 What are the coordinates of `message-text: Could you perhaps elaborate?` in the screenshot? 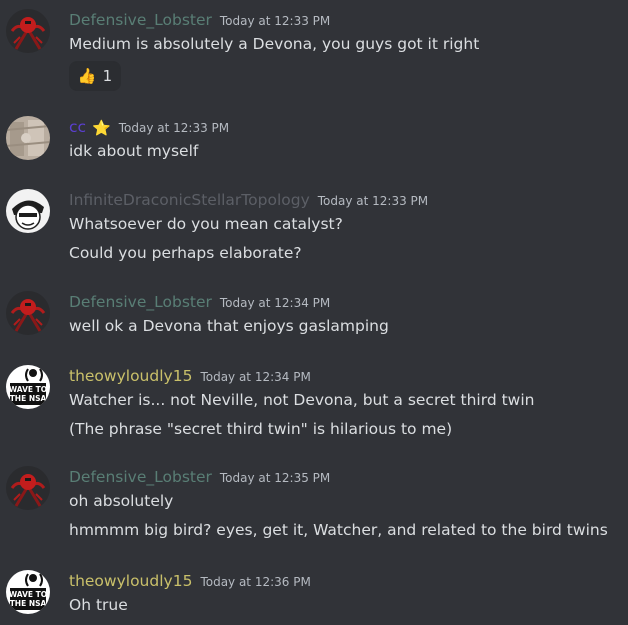 It's located at (185, 253).